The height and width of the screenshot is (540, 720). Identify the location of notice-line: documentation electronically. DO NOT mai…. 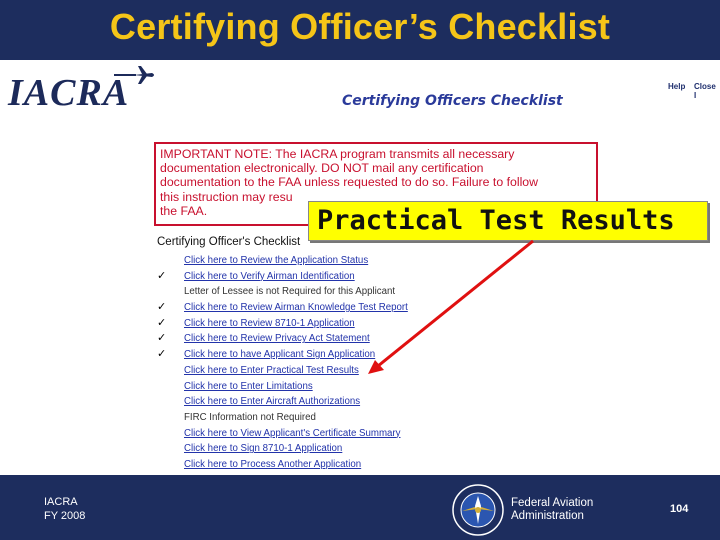
(322, 168).